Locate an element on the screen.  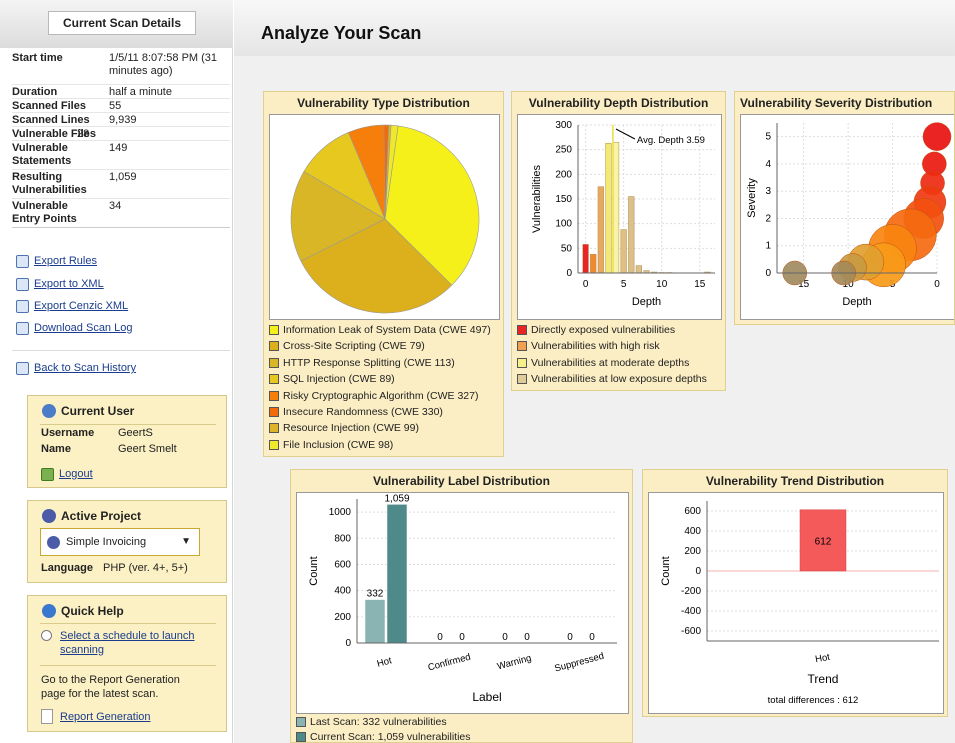
project-select-value: Simple Invoicing is located at coordinates (106, 542).